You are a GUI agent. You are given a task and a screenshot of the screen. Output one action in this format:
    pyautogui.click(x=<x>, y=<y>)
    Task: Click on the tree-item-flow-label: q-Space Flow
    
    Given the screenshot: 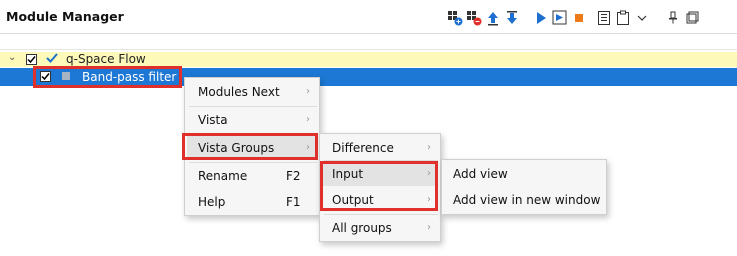 What is the action you would take?
    pyautogui.click(x=106, y=59)
    